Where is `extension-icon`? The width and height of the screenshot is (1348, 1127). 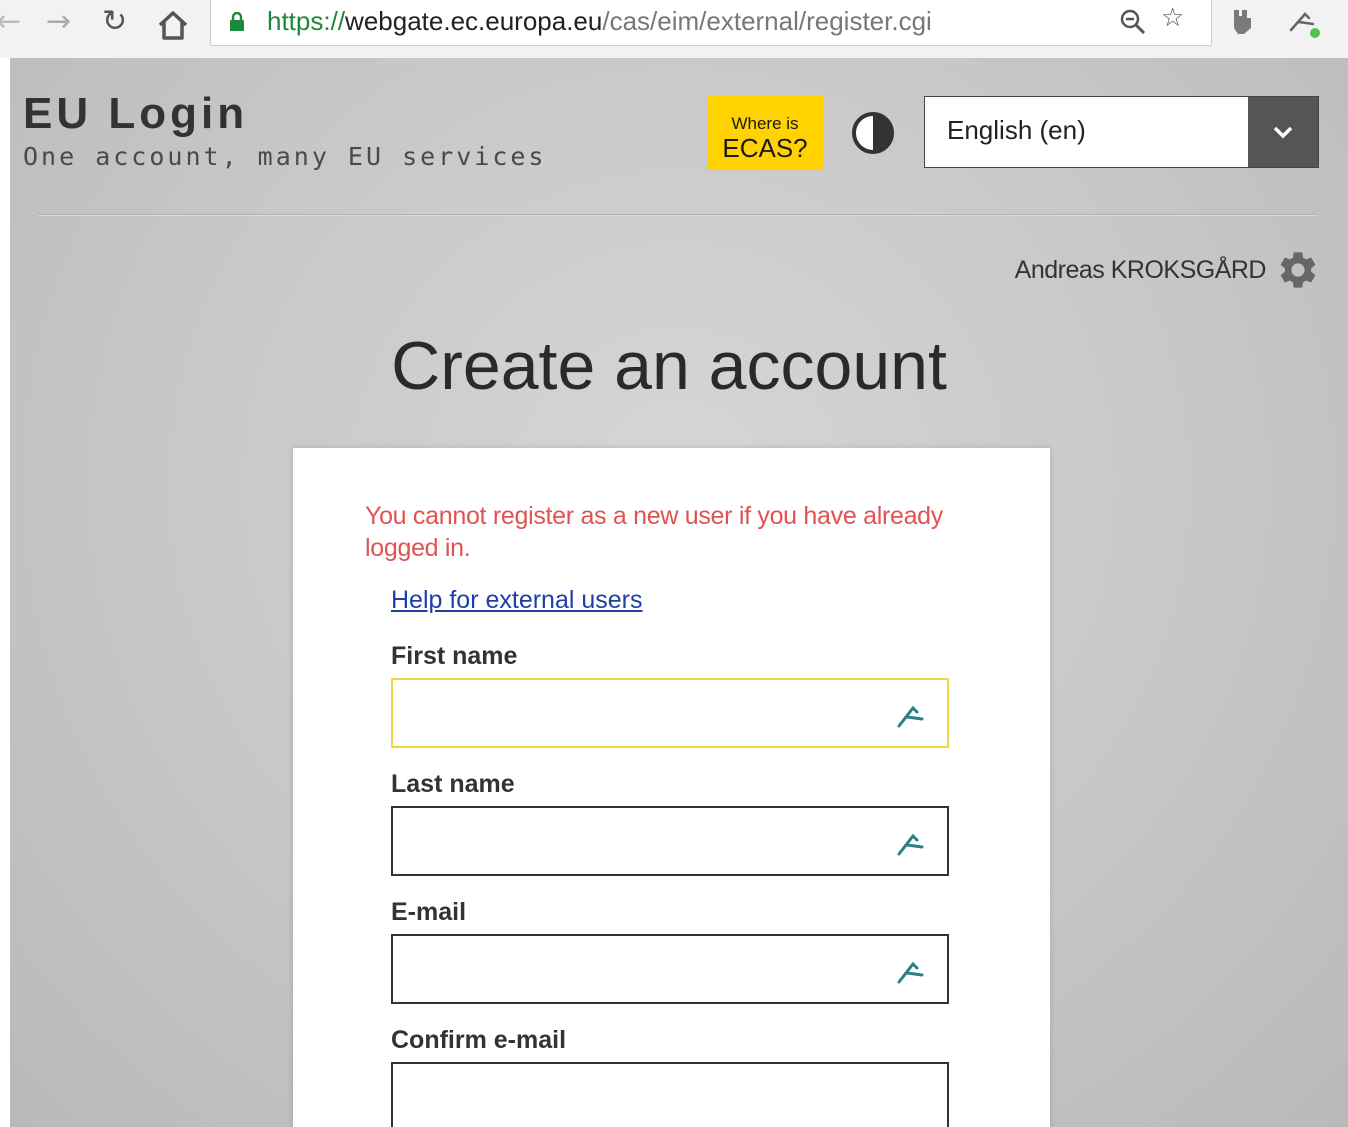
extension-icon is located at coordinates (1243, 21).